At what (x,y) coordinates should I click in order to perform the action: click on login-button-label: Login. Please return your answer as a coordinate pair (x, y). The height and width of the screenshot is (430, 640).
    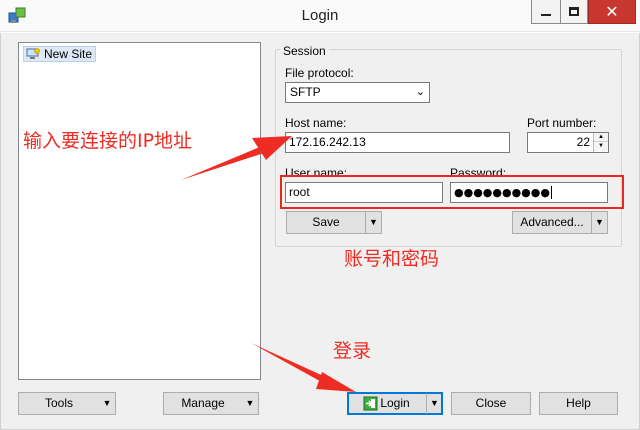
    Looking at the image, I should click on (395, 403).